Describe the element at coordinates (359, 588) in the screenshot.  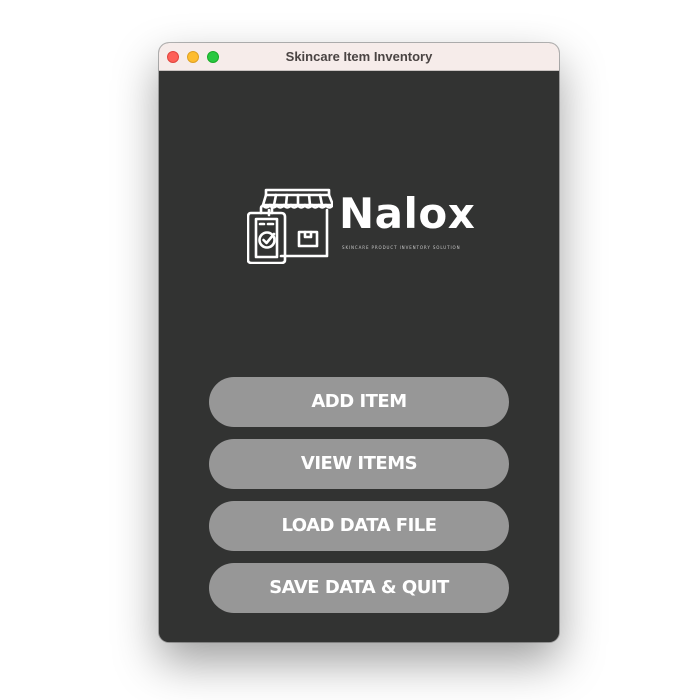
I see `save-data-quit-button: SAVE DATA & QUIT` at that location.